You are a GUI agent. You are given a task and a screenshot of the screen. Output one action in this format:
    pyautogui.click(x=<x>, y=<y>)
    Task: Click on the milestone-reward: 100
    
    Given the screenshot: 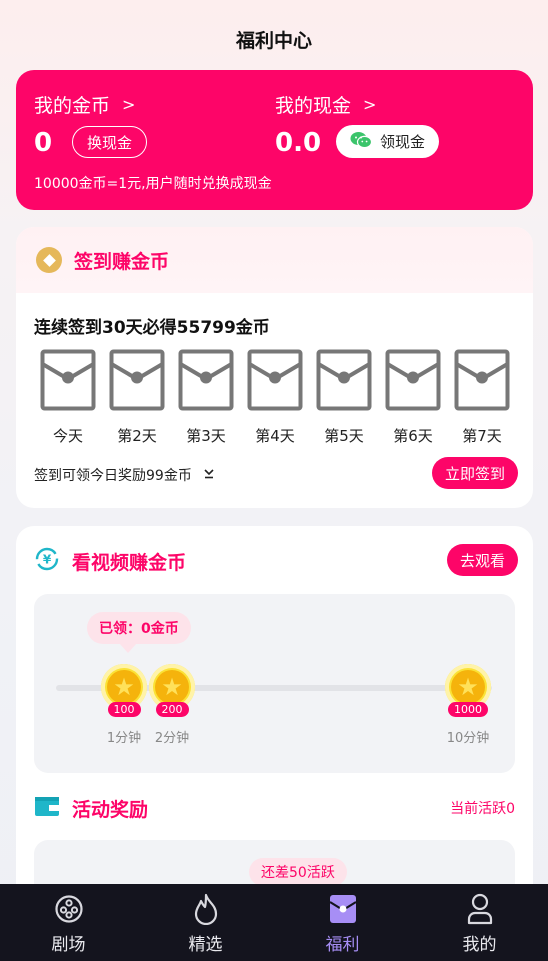 What is the action you would take?
    pyautogui.click(x=124, y=709)
    